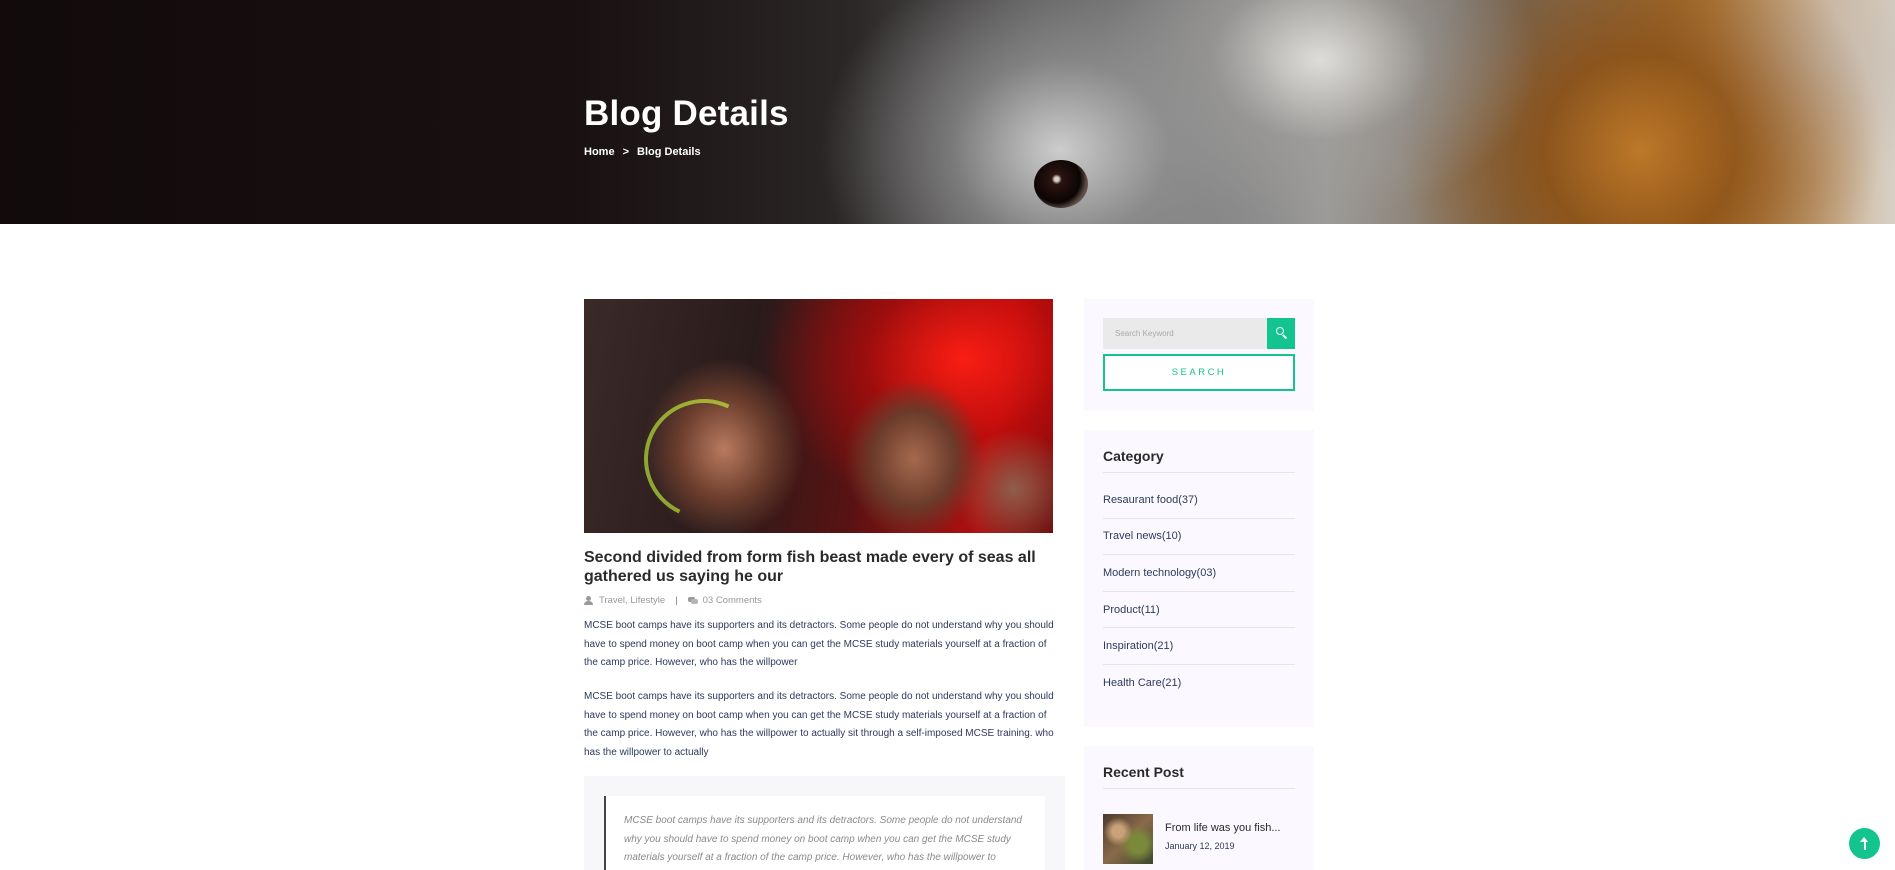 This screenshot has height=870, width=1895. Describe the element at coordinates (1200, 846) in the screenshot. I see `recent-post-date: January 12, 2019` at that location.